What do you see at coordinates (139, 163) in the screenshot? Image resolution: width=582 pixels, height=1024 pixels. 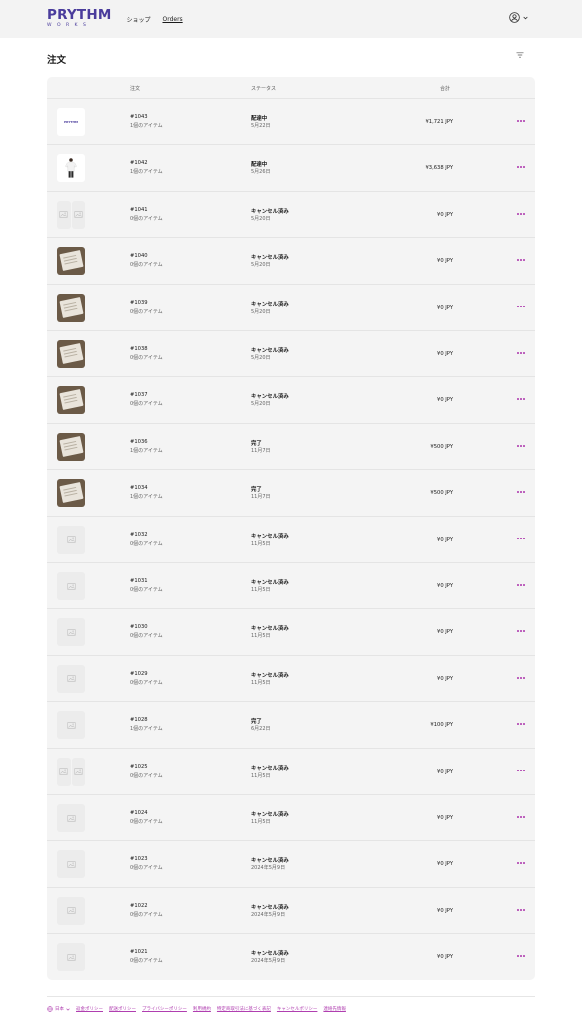 I see `order-number: #1042` at bounding box center [139, 163].